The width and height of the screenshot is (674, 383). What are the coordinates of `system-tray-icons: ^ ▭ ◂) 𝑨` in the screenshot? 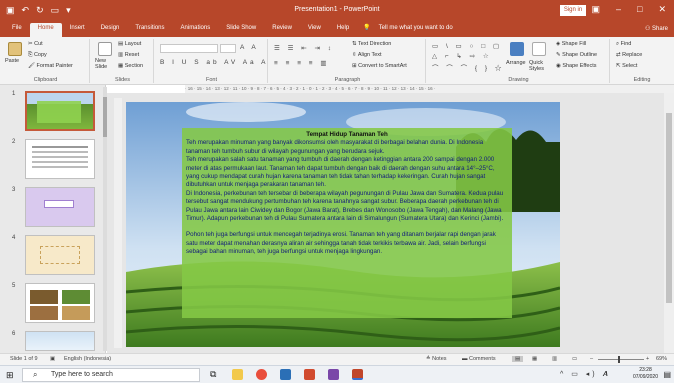 It's located at (585, 374).